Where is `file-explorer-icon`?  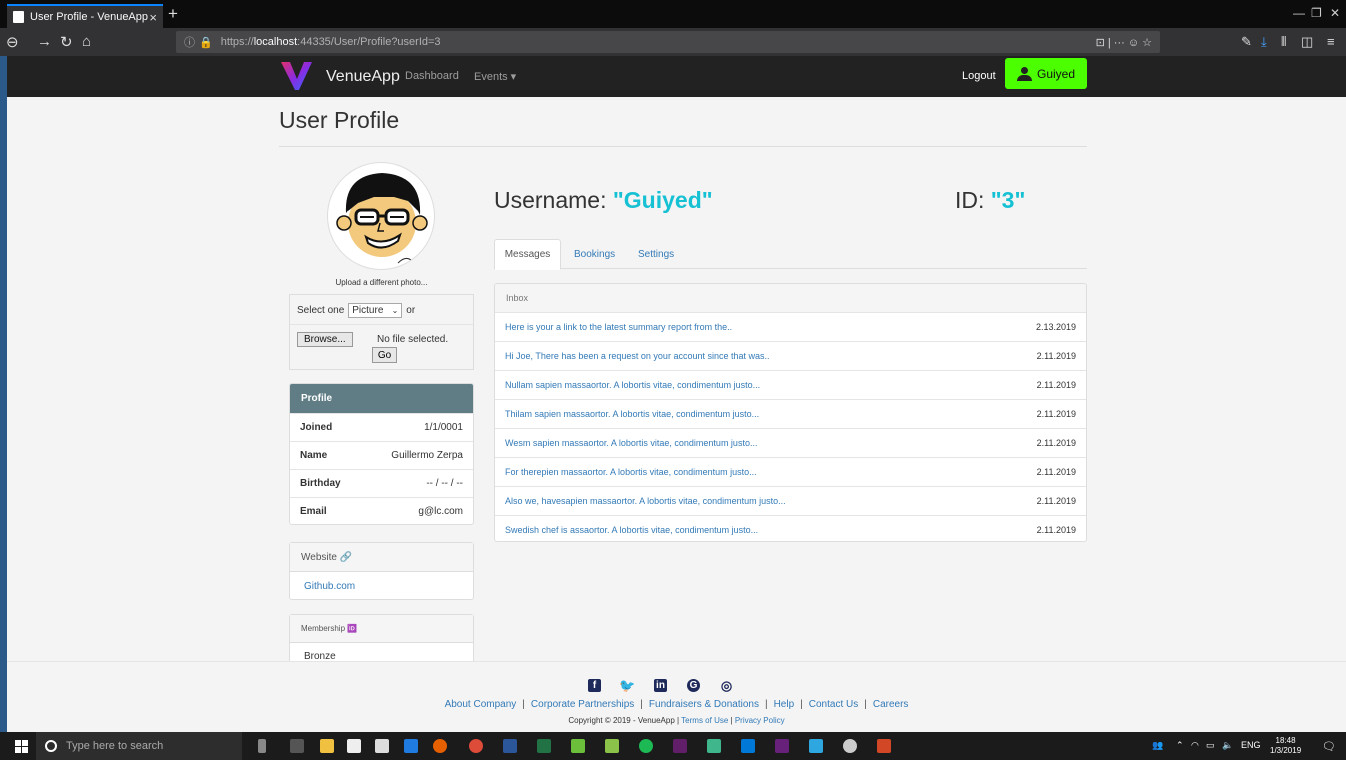
file-explorer-icon is located at coordinates (327, 746).